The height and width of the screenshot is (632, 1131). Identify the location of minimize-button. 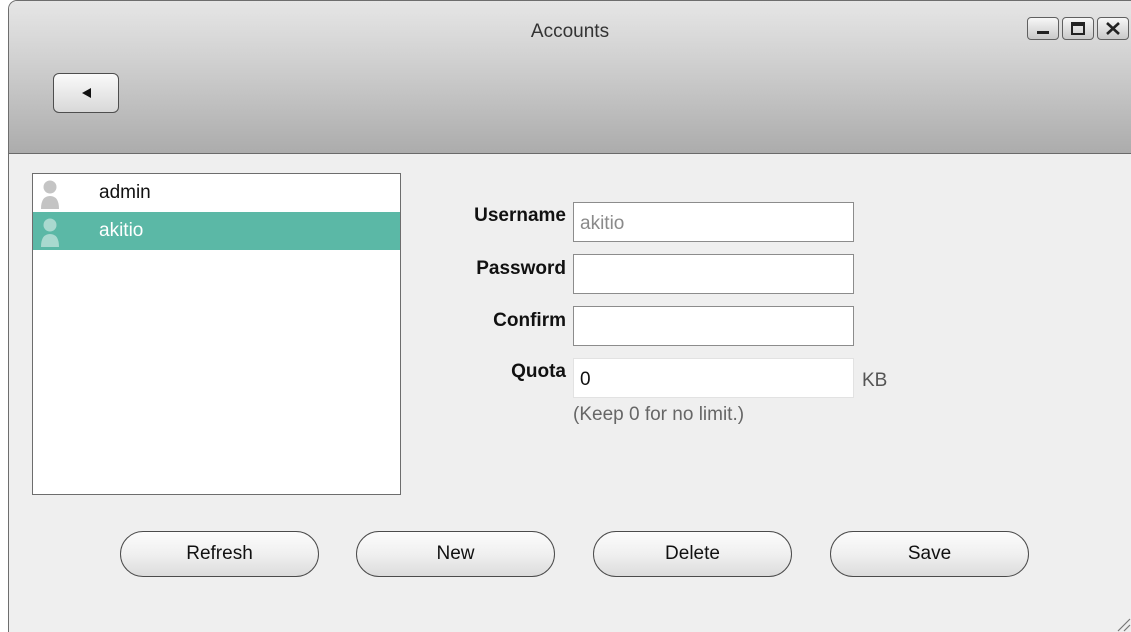
(1043, 28).